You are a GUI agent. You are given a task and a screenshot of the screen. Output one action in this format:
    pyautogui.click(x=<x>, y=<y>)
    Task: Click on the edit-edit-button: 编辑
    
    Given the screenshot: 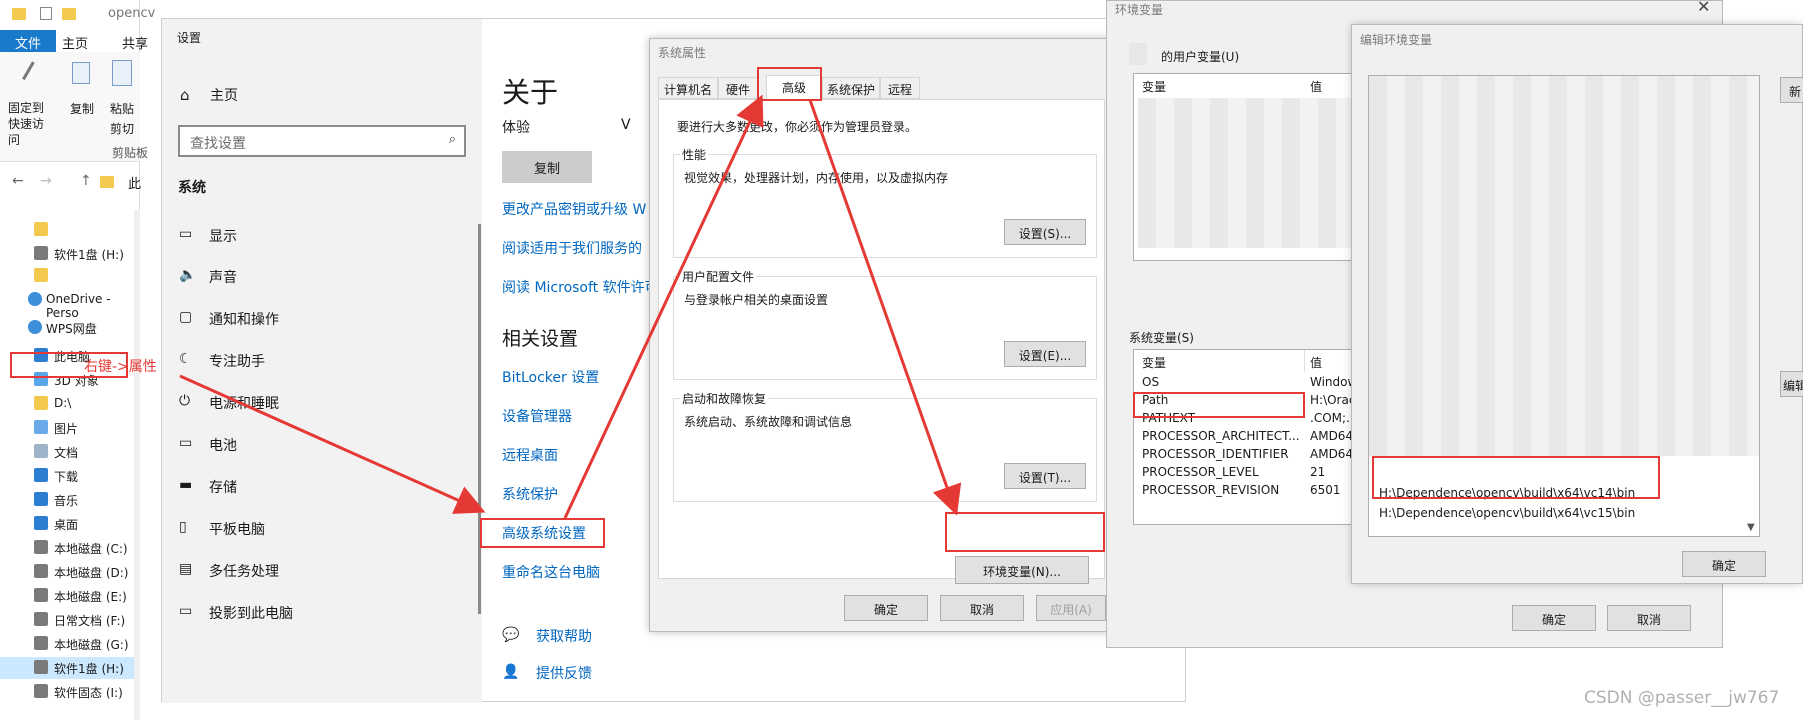 What is the action you would take?
    pyautogui.click(x=1791, y=384)
    